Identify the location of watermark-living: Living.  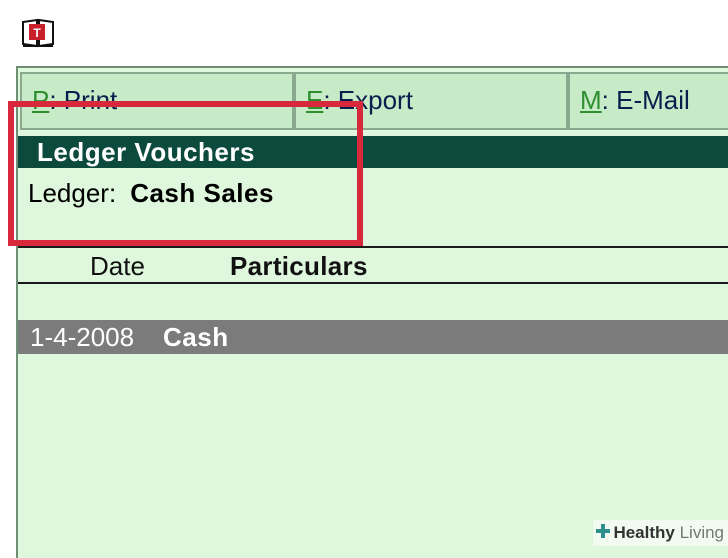
(699, 532).